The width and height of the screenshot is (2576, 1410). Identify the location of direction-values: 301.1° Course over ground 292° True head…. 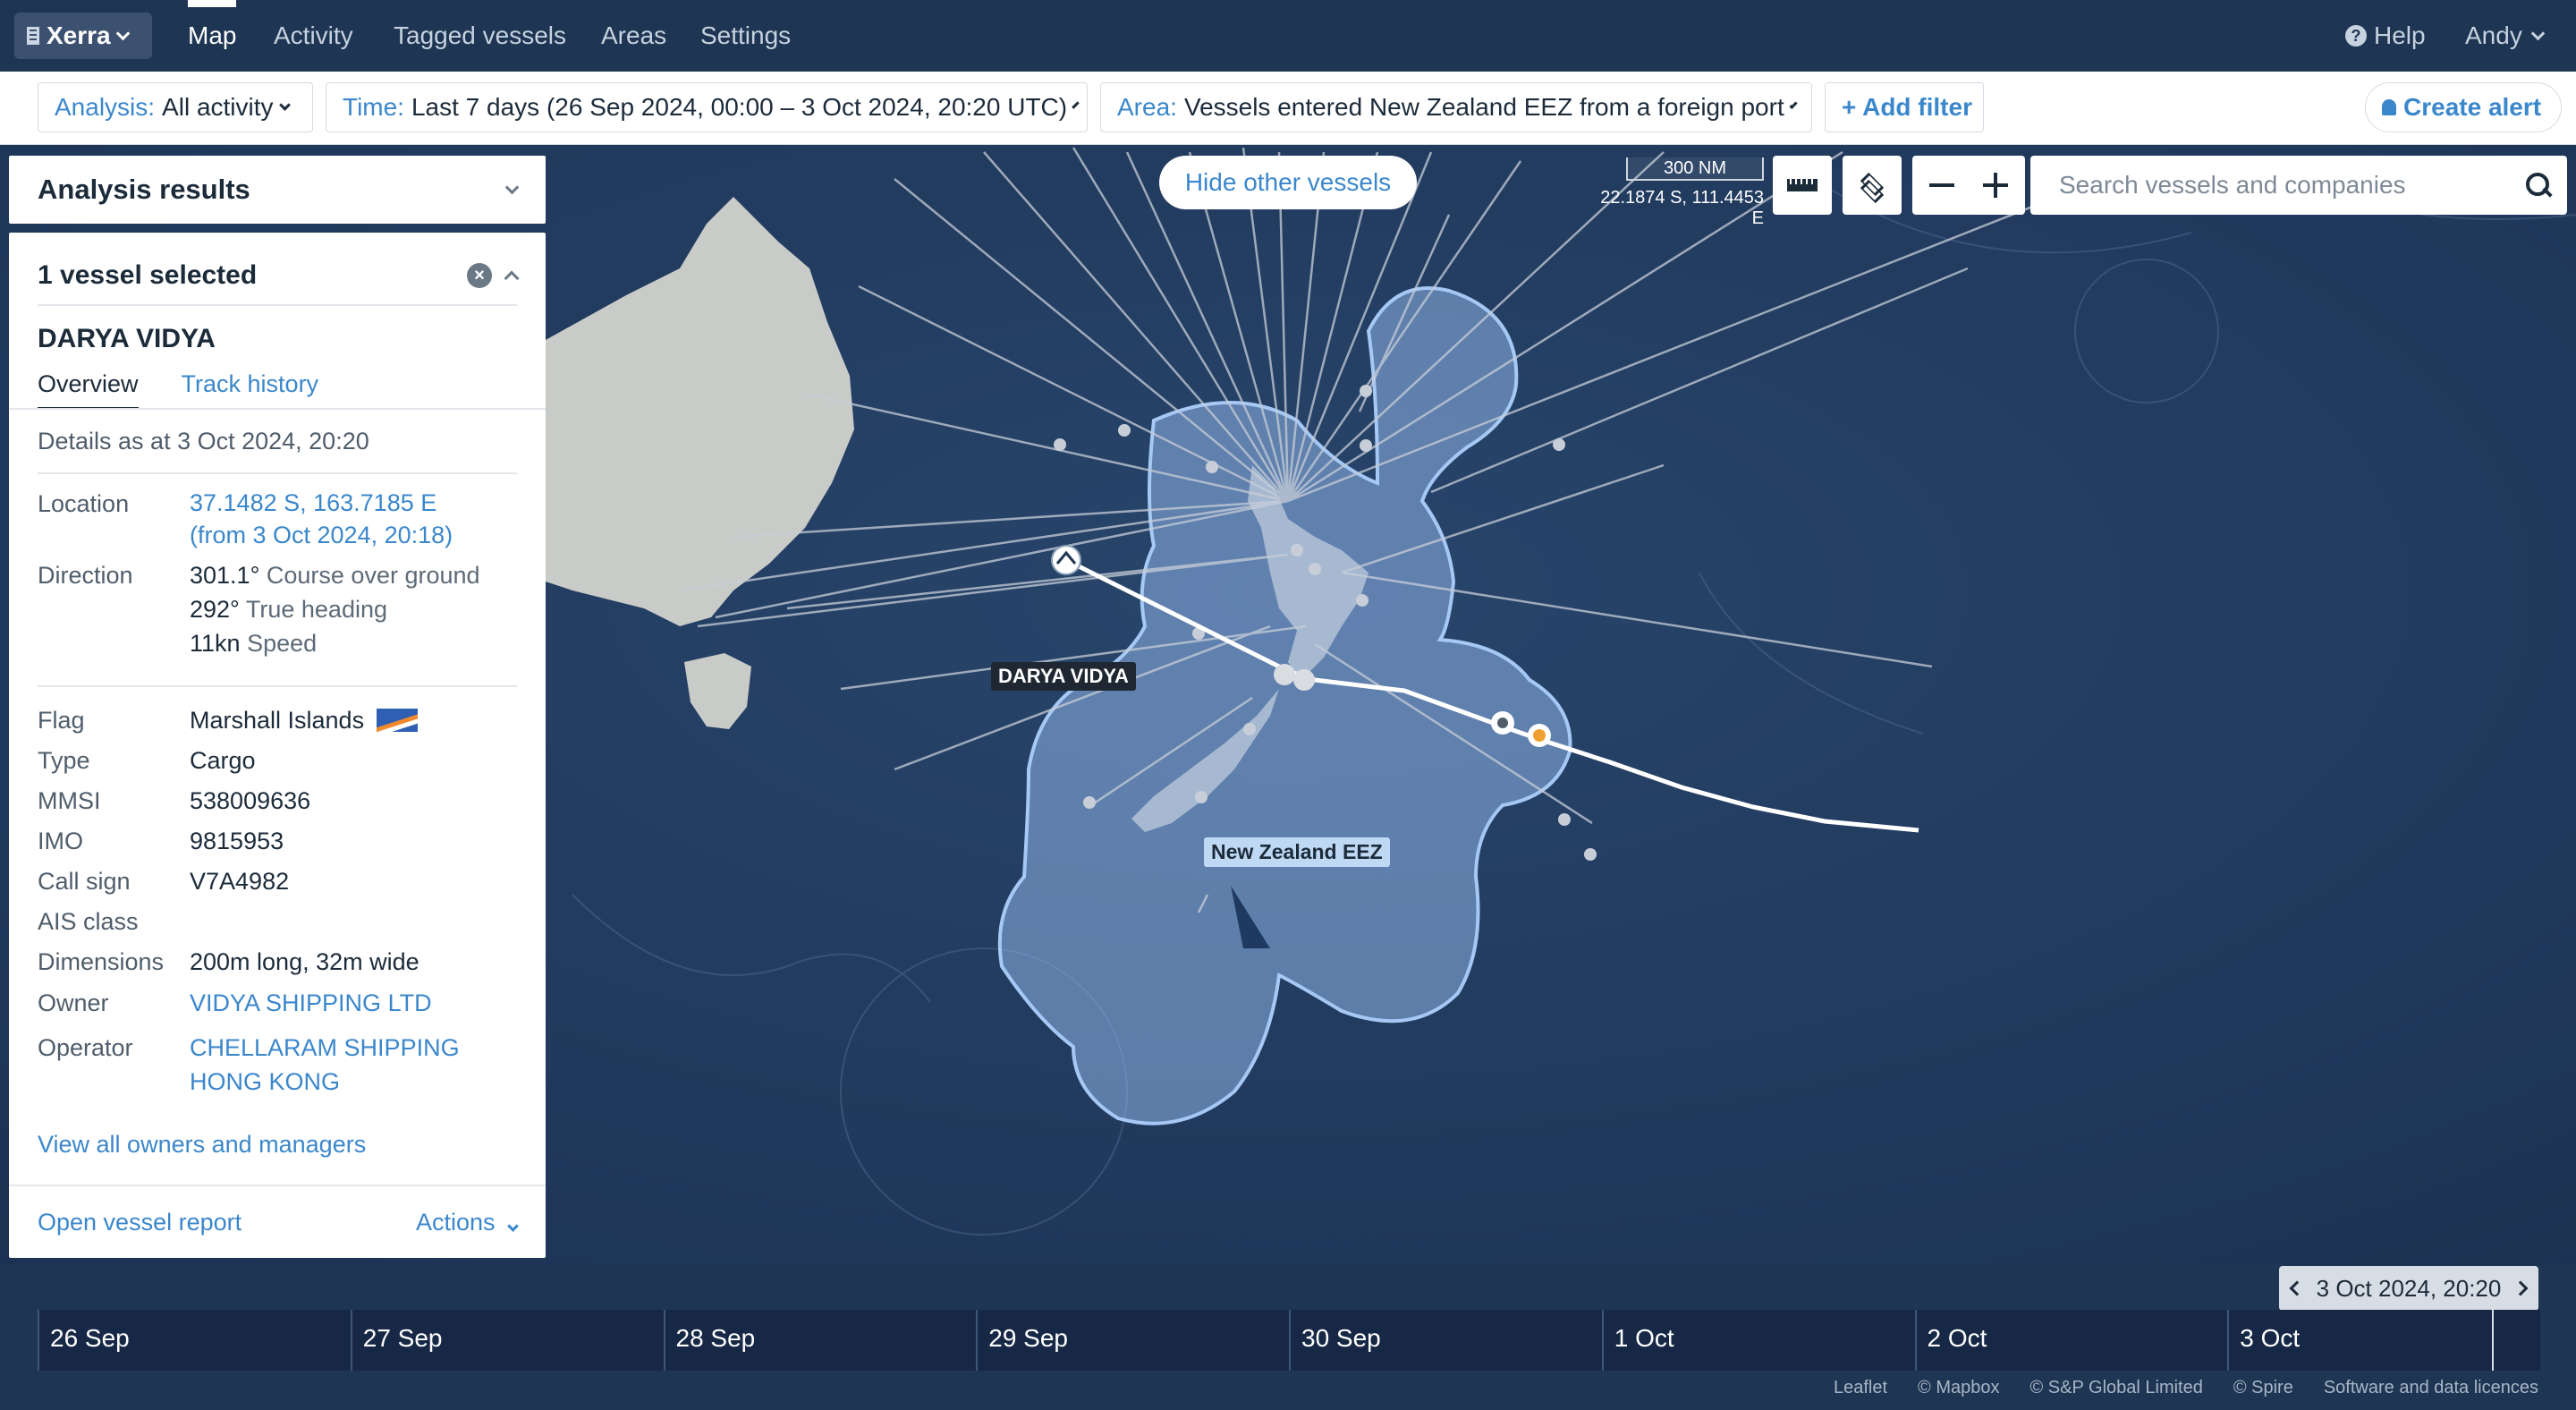
(335, 609).